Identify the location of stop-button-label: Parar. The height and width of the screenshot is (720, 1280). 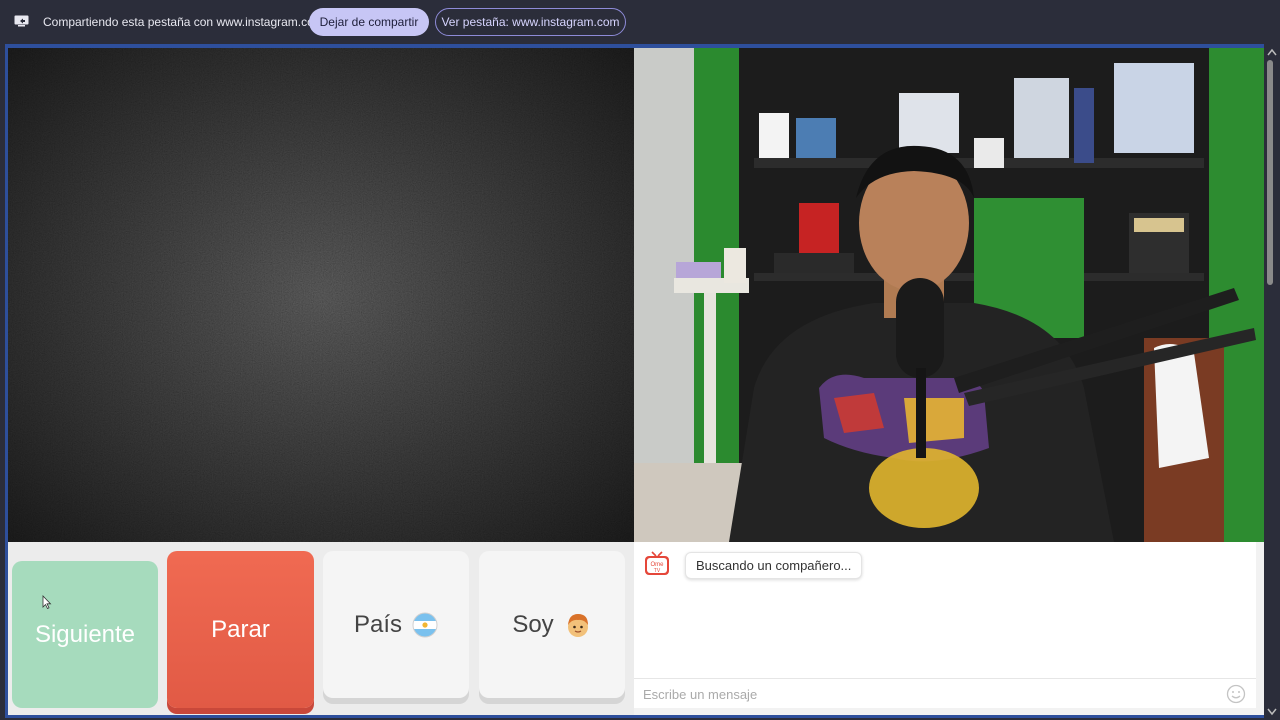
(240, 629).